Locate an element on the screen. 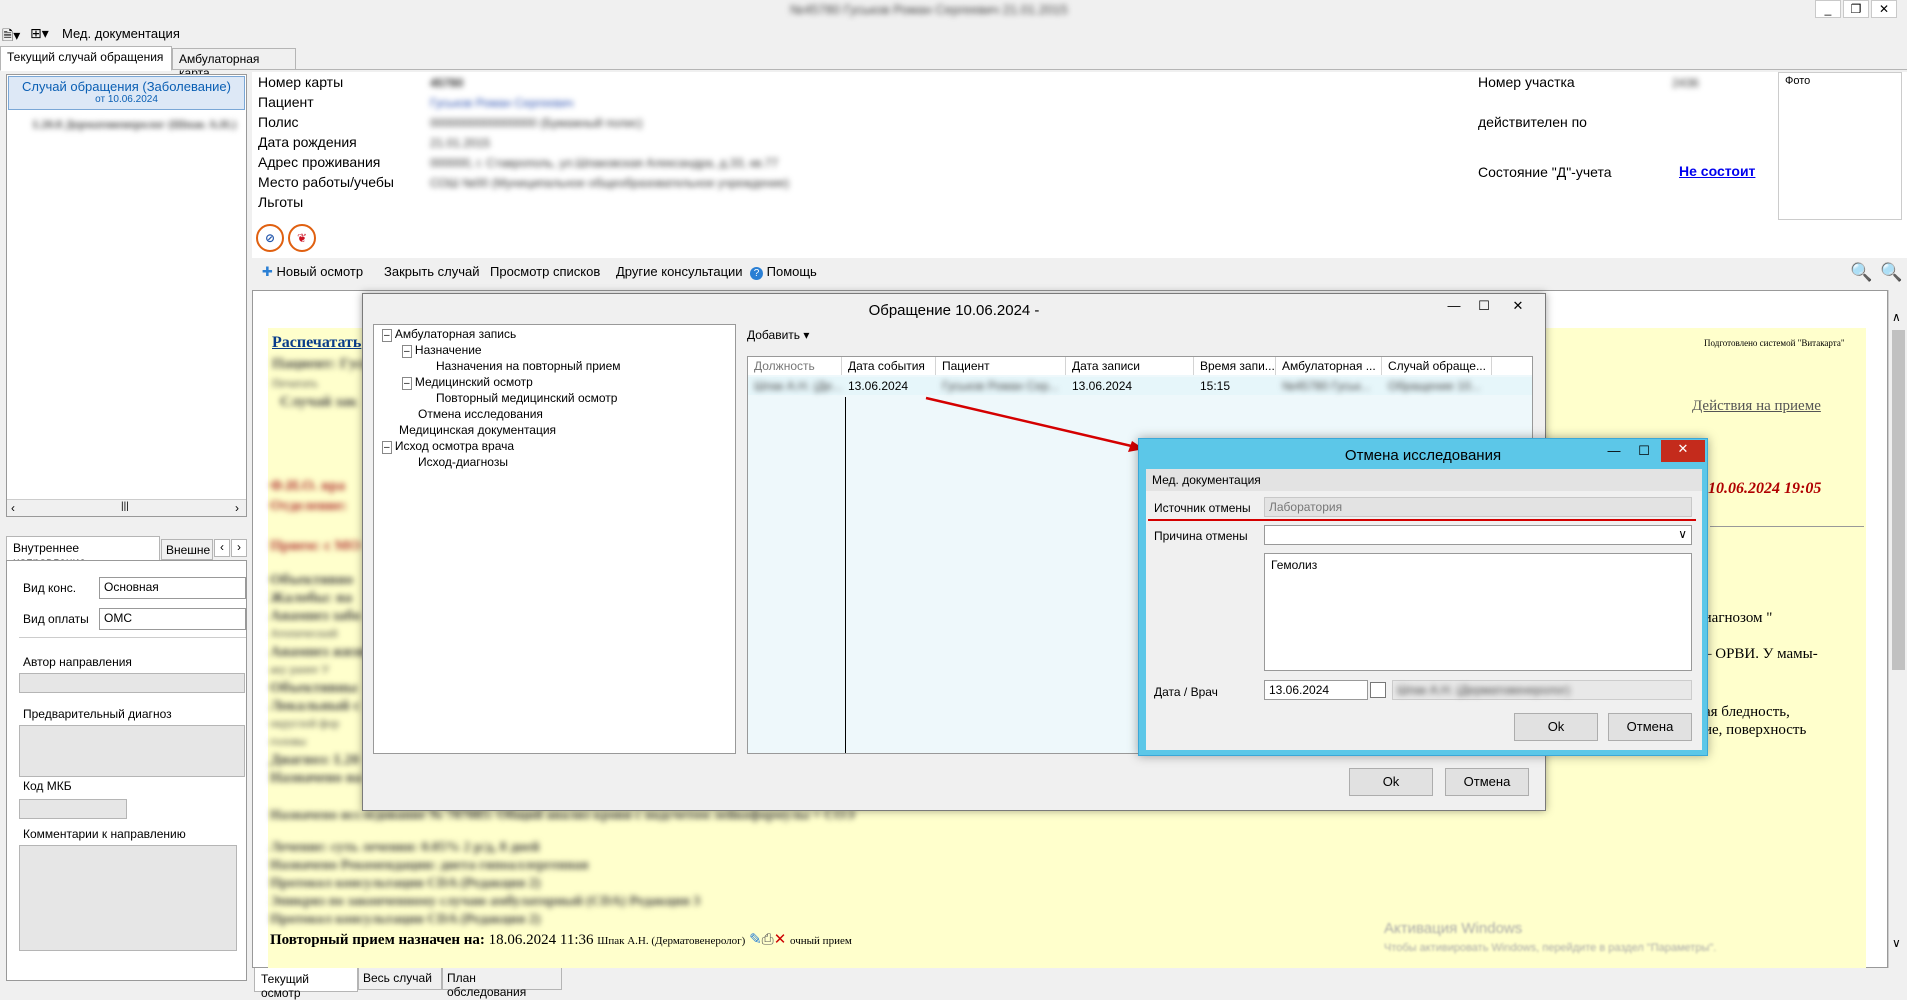 This screenshot has height=1000, width=1907. cancel-dialog-ok-button: Ok is located at coordinates (1556, 727).